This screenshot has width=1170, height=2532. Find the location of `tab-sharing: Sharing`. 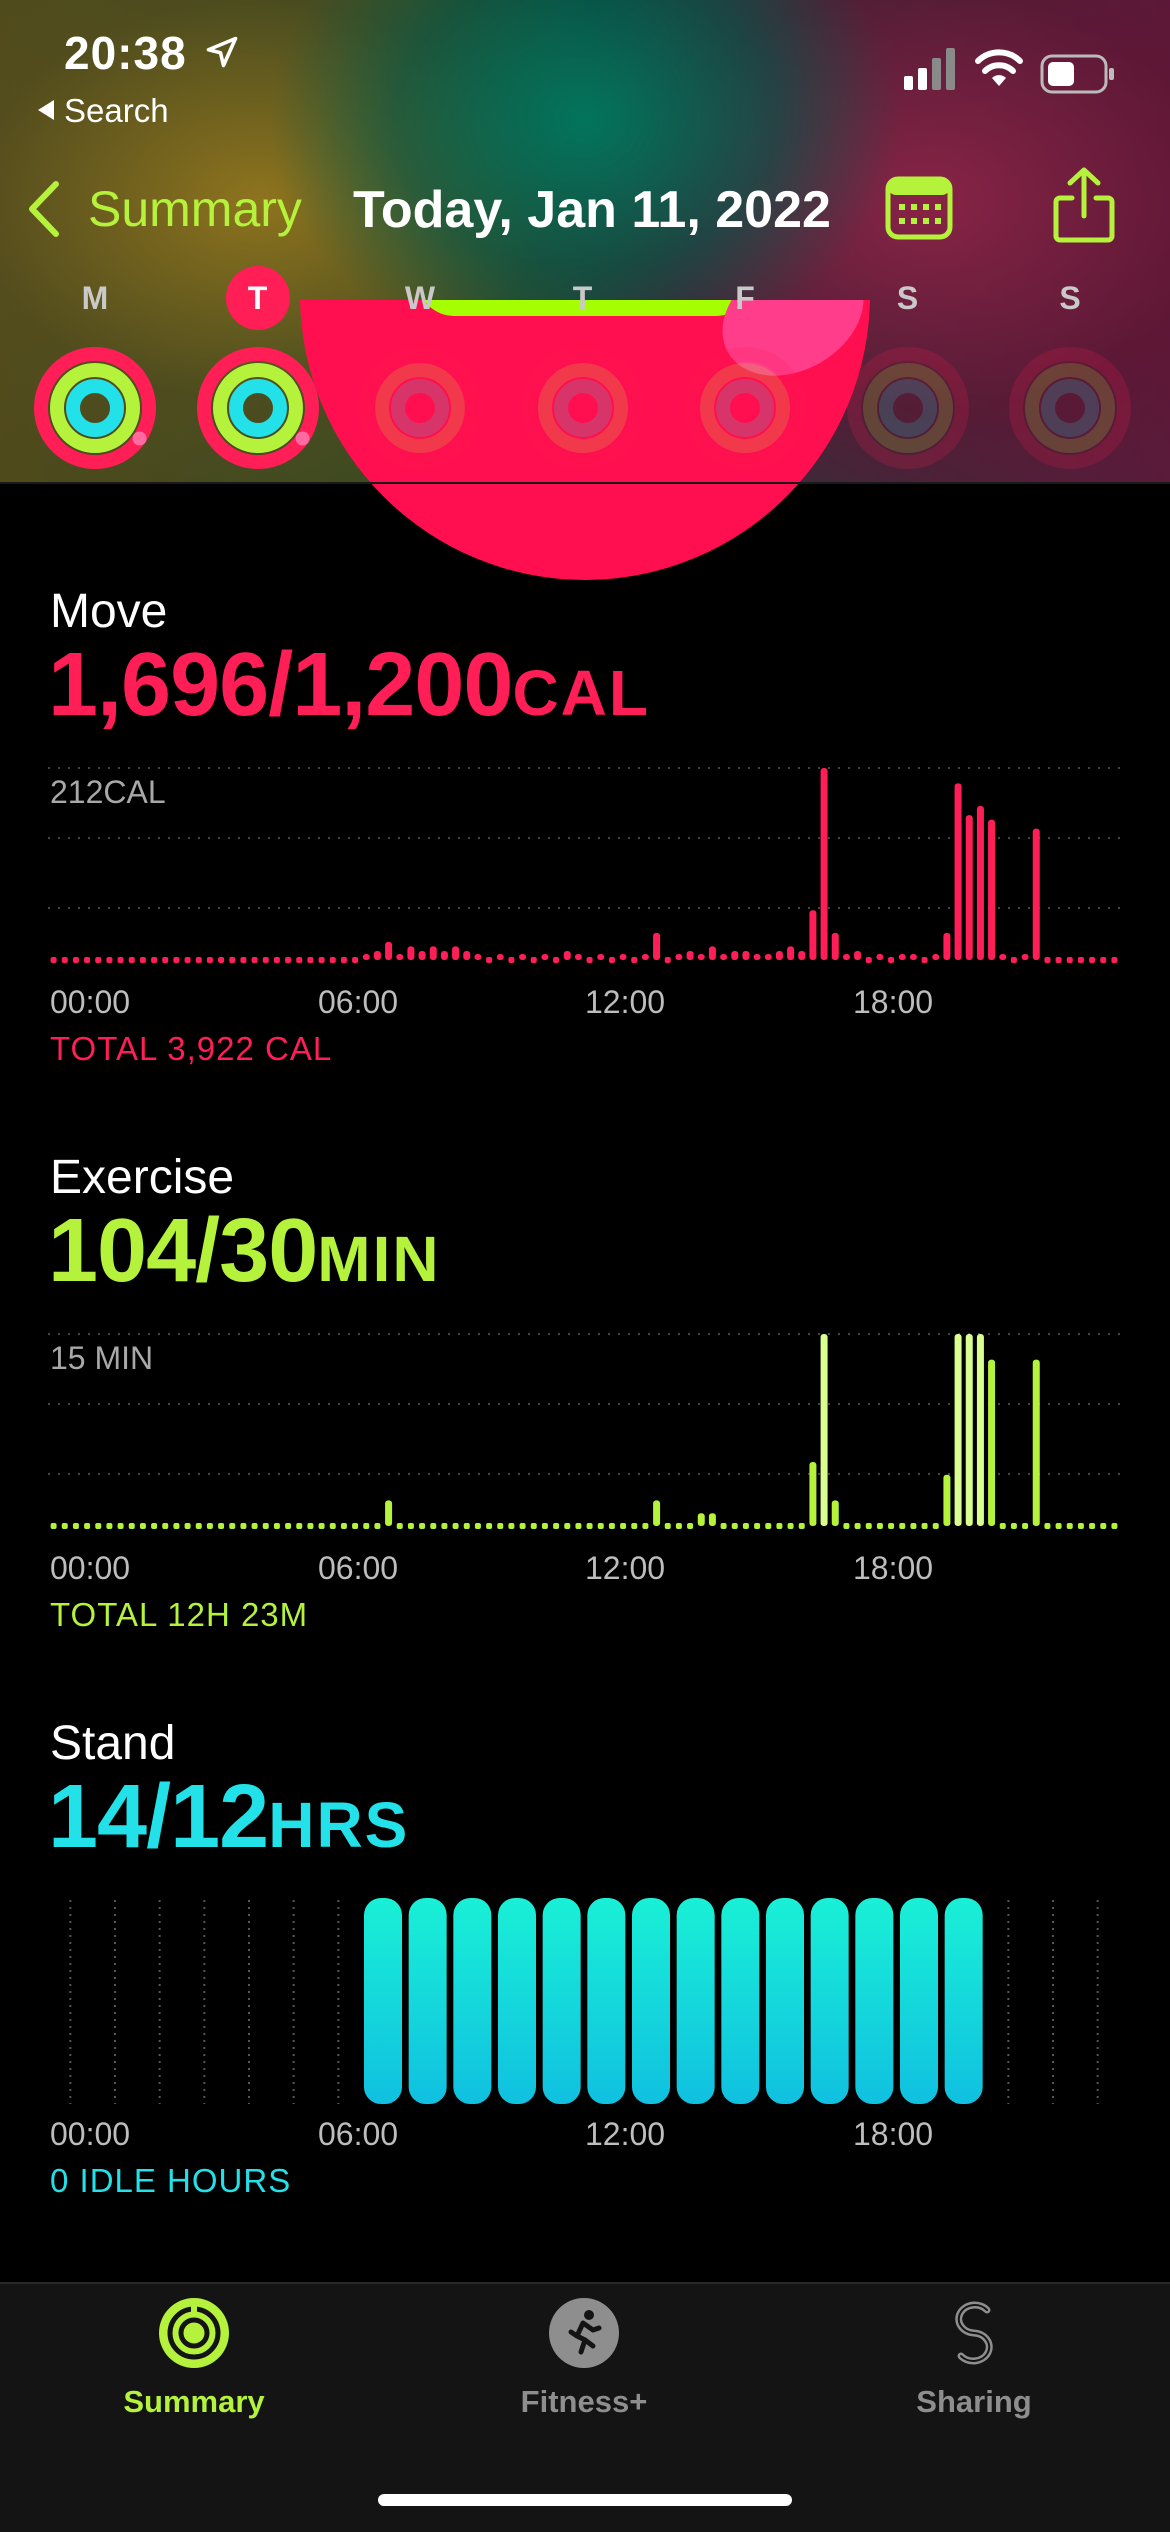

tab-sharing: Sharing is located at coordinates (974, 2358).